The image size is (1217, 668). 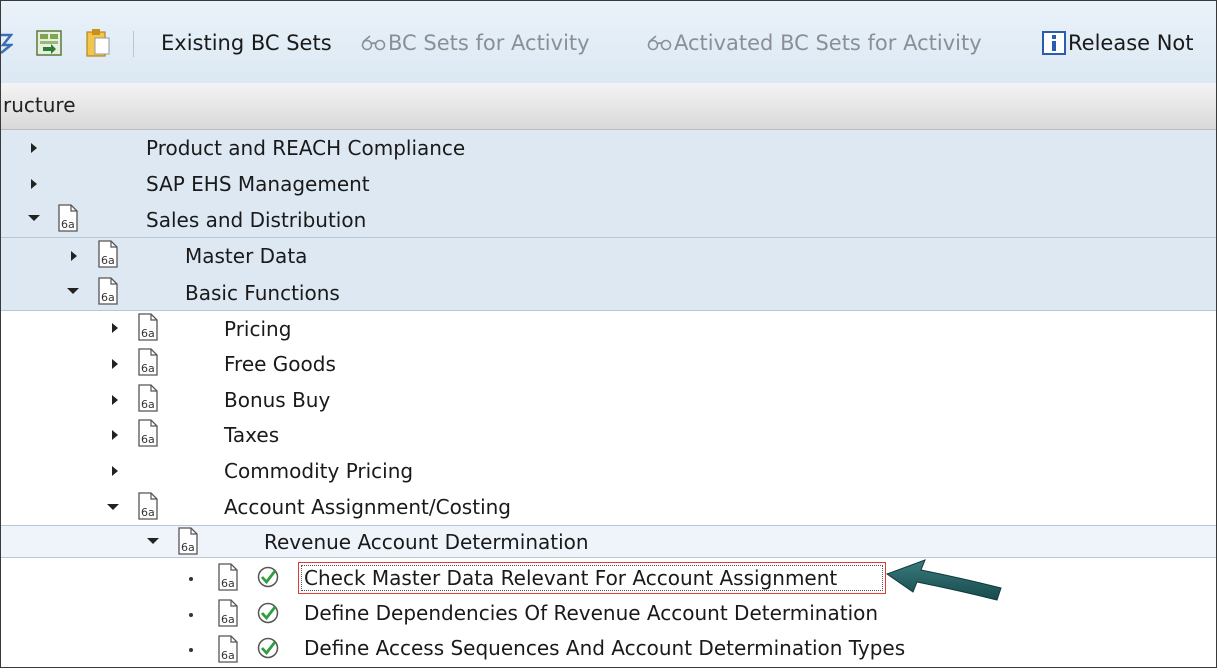 What do you see at coordinates (828, 43) in the screenshot?
I see `activated-bc-sets-label: Activated BC Sets for Activity` at bounding box center [828, 43].